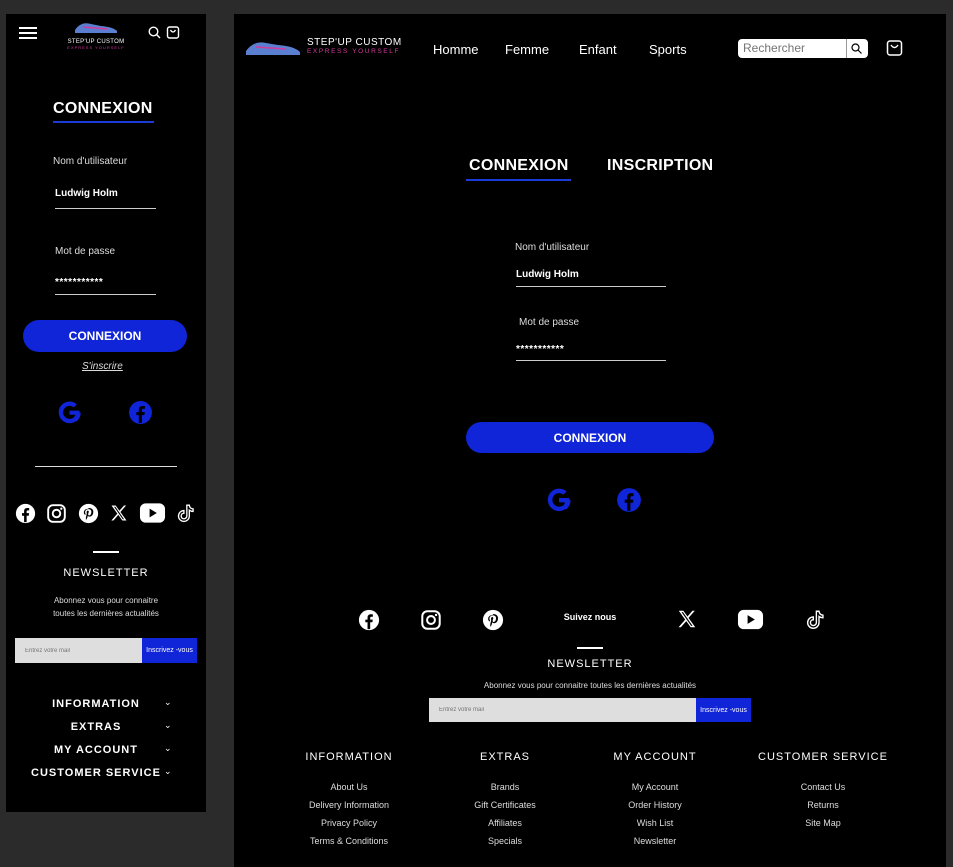 The height and width of the screenshot is (867, 953). I want to click on footer-customer-service-title: CUSTOMER SERVICE, so click(823, 757).